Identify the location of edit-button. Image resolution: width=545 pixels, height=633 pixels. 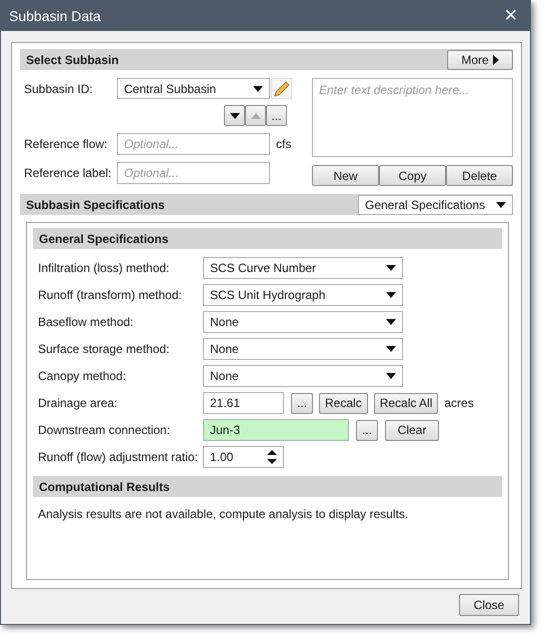
(281, 88).